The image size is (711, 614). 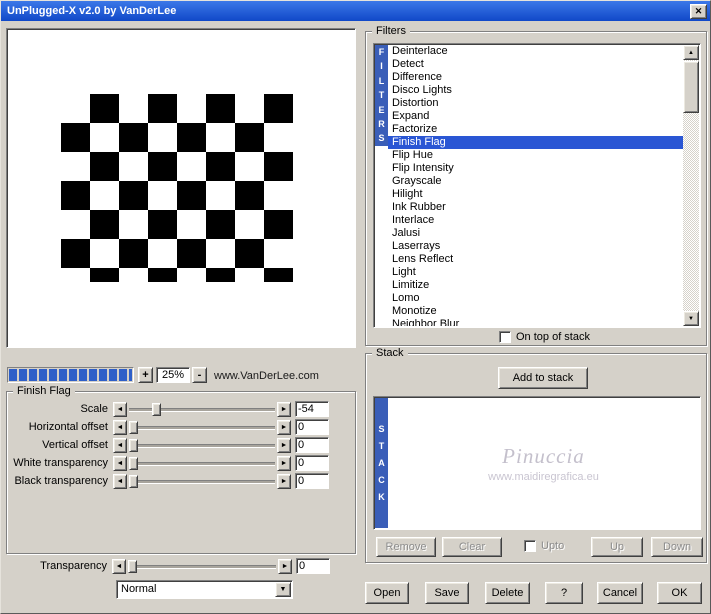 I want to click on scroll-up-button: ▲, so click(x=691, y=52).